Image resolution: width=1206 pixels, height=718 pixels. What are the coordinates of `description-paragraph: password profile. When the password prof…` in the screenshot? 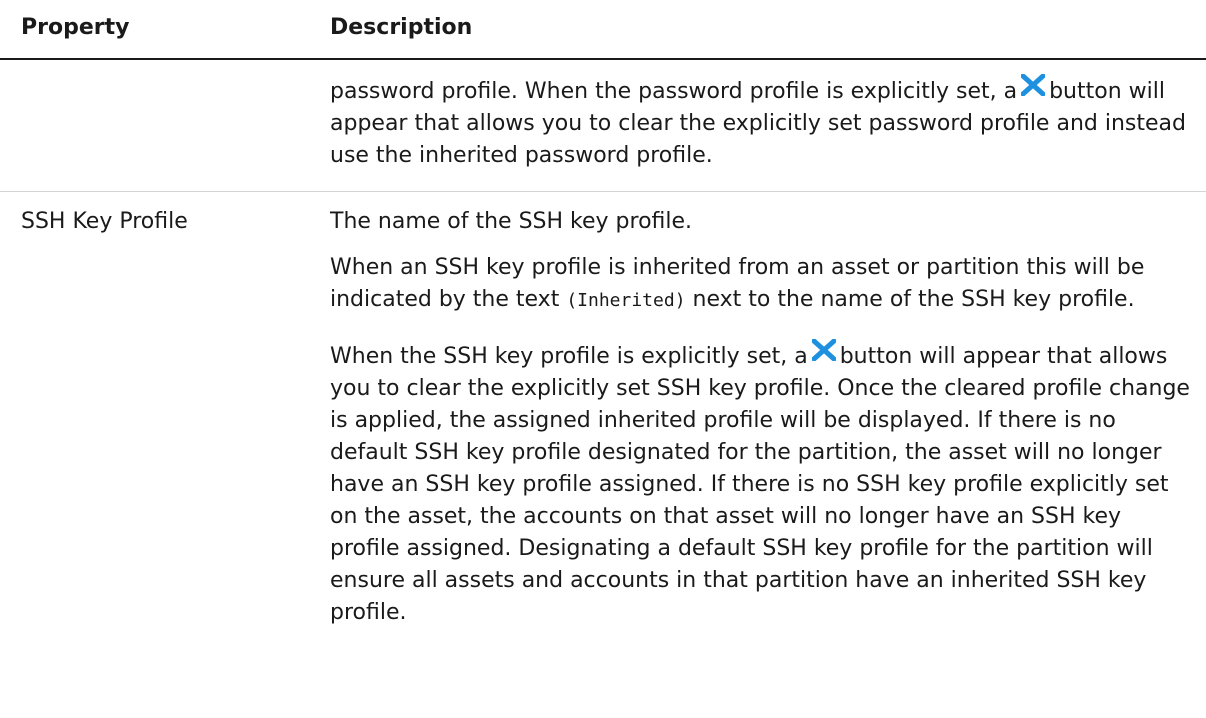 It's located at (760, 123).